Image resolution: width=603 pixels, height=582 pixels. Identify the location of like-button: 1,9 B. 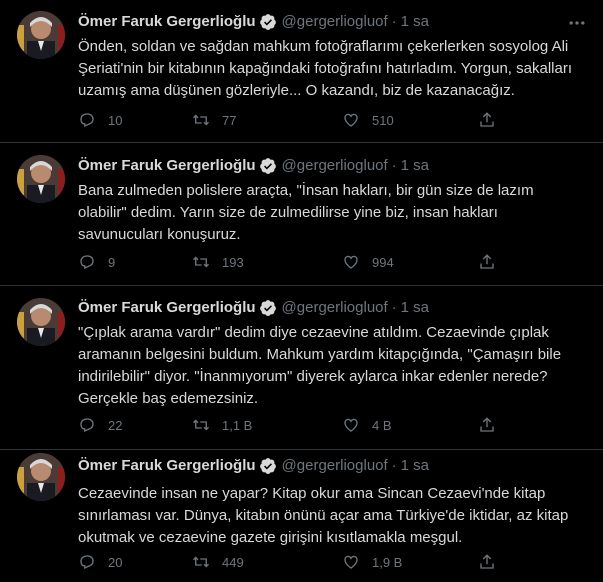
(372, 562).